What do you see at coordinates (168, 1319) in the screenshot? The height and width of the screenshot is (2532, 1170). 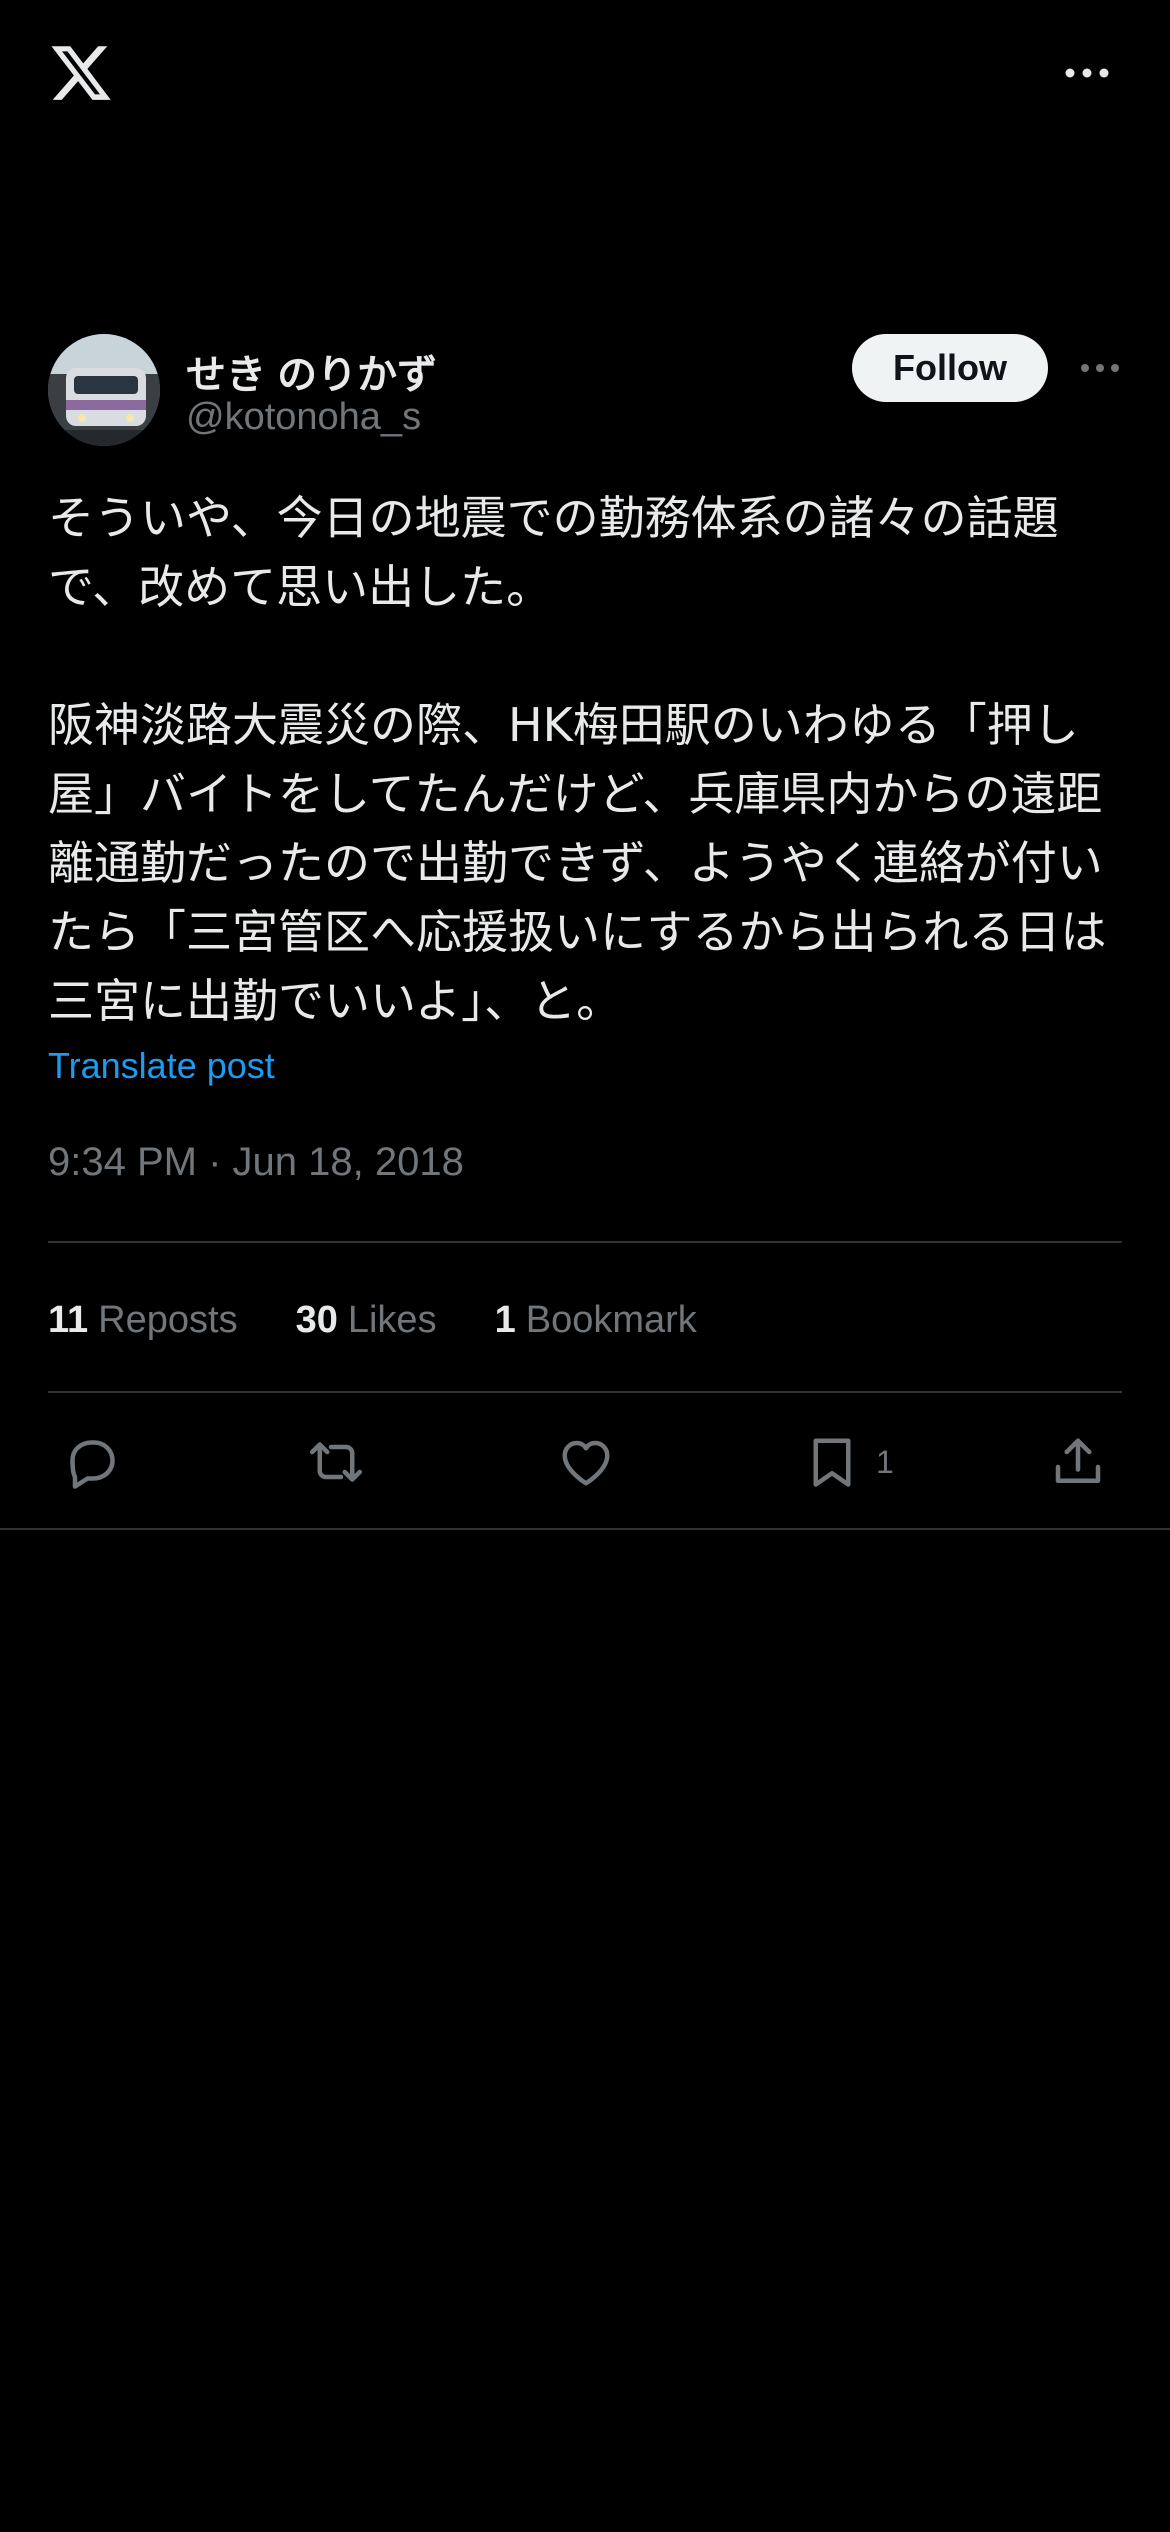 I see `reposts-label: Reposts` at bounding box center [168, 1319].